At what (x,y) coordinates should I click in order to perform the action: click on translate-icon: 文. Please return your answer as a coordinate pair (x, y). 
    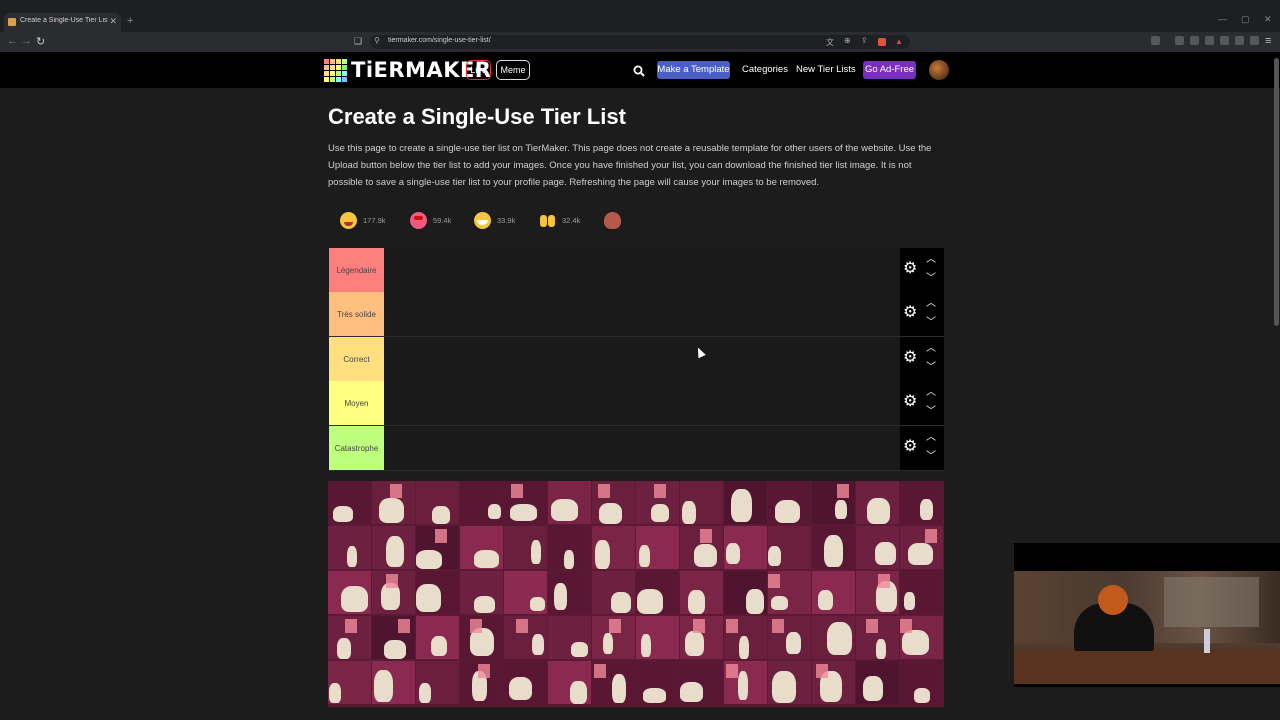
    Looking at the image, I should click on (830, 42).